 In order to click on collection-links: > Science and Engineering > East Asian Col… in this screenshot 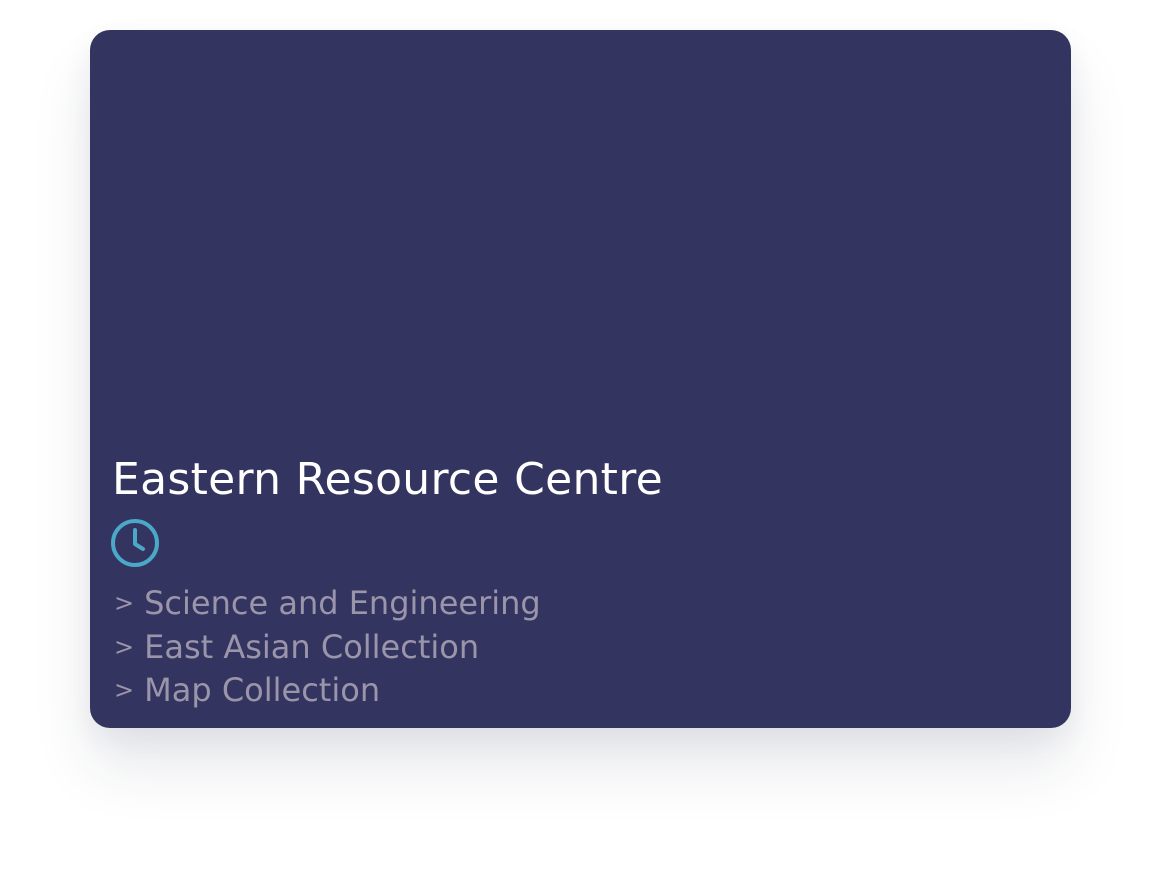, I will do `click(327, 647)`.